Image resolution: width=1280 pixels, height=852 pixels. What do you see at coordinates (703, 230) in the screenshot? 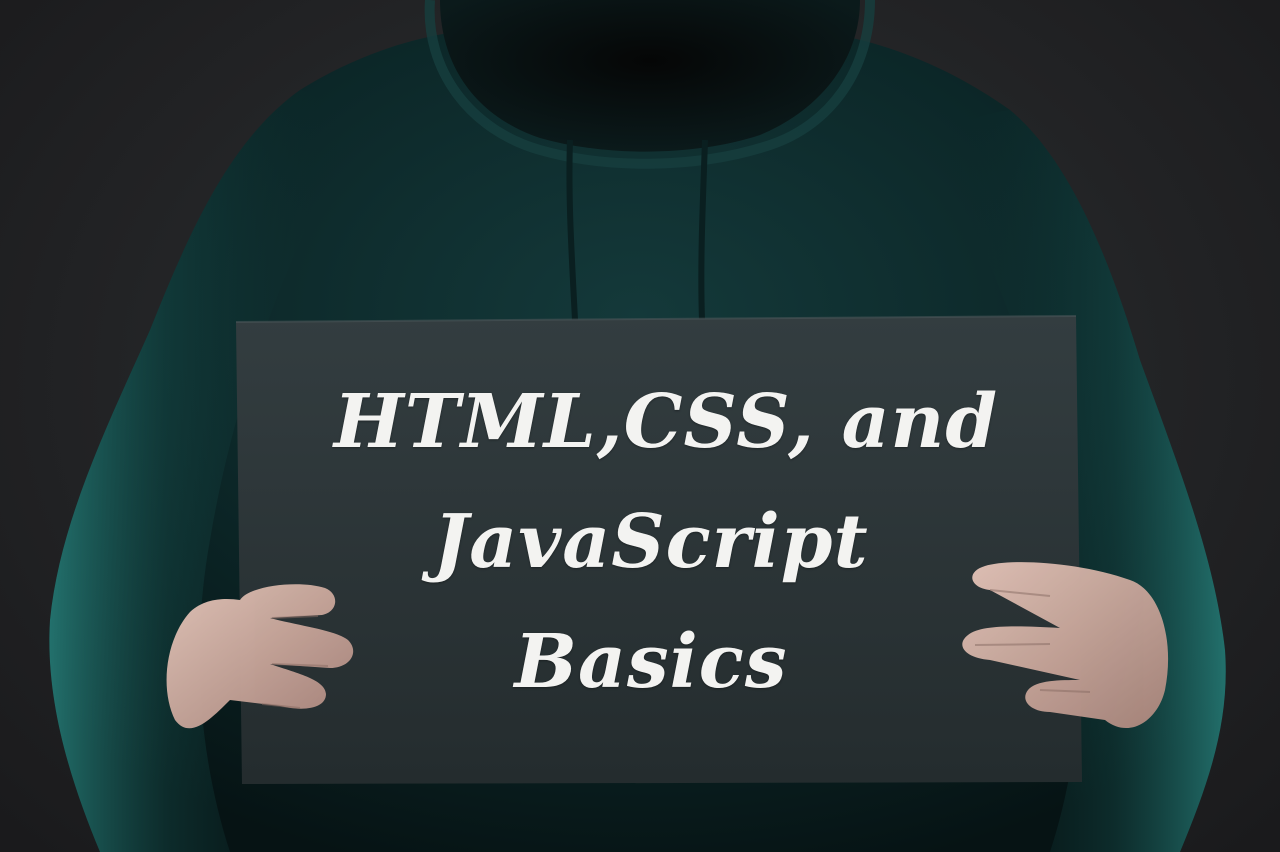
I see `hoodie-drawstring-right` at bounding box center [703, 230].